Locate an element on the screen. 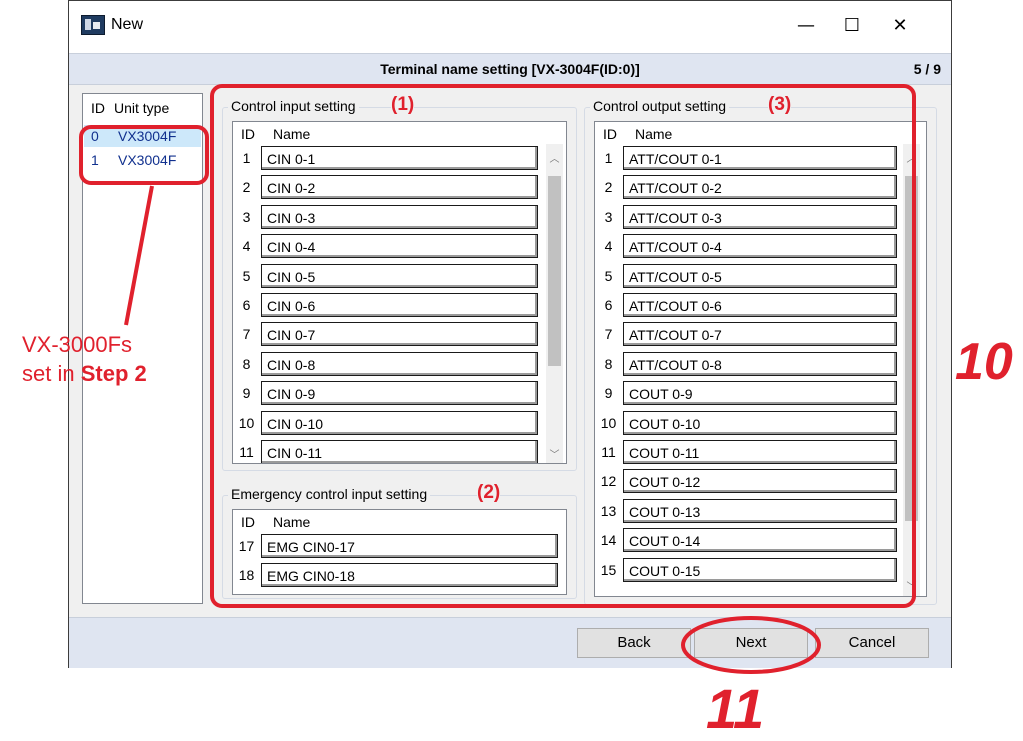 Image resolution: width=1023 pixels, height=741 pixels. highlight-ellipse-next is located at coordinates (751, 645).